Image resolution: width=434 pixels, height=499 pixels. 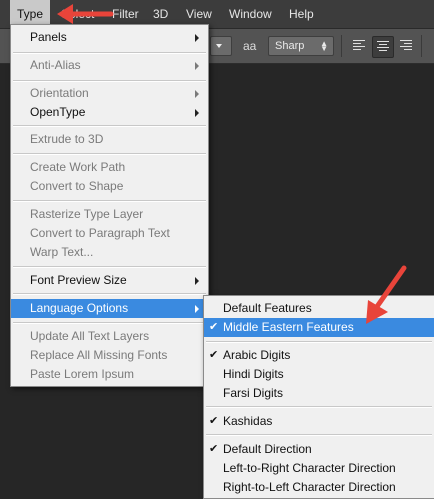 I want to click on menu-item-convert-shape: Convert to Shape, so click(x=77, y=186).